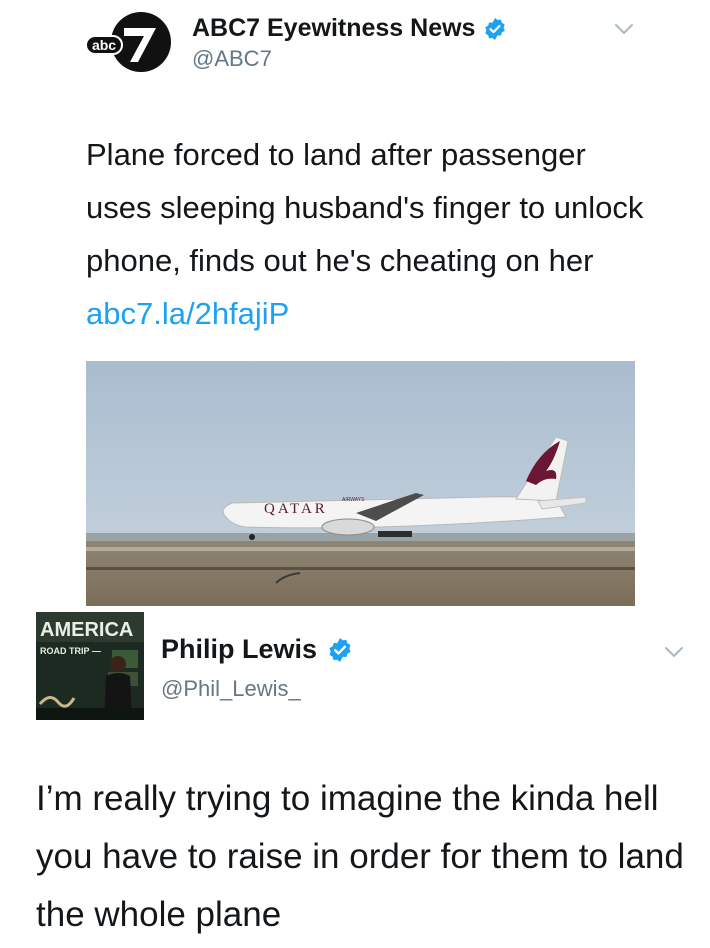 This screenshot has height=948, width=710. I want to click on tweet1-author-name: ABC7 Eyewitness News, so click(349, 28).